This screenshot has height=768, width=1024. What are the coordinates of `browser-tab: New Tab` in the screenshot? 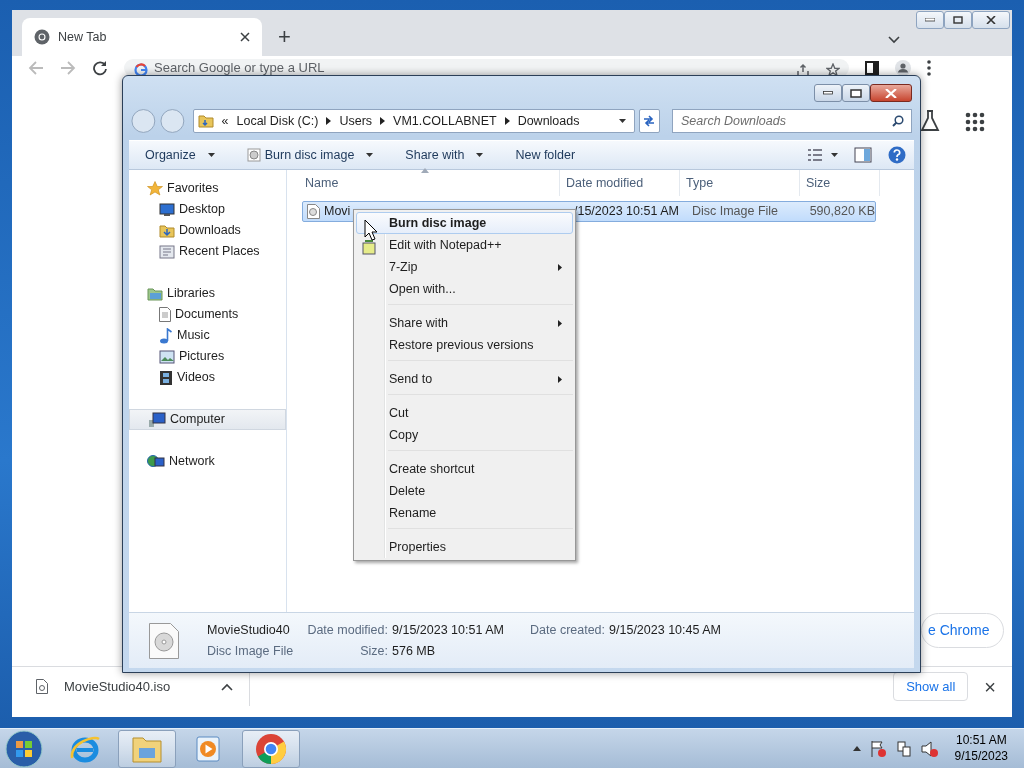 It's located at (142, 37).